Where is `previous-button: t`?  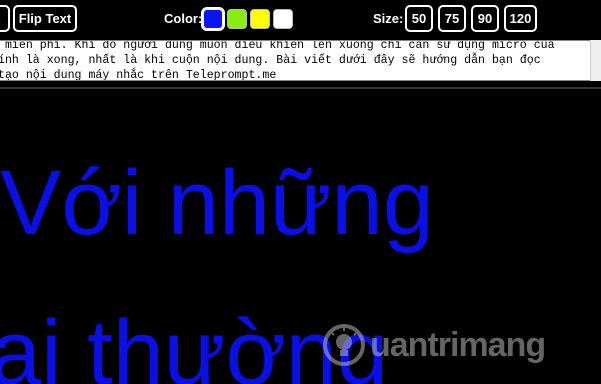 previous-button: t is located at coordinates (5, 18).